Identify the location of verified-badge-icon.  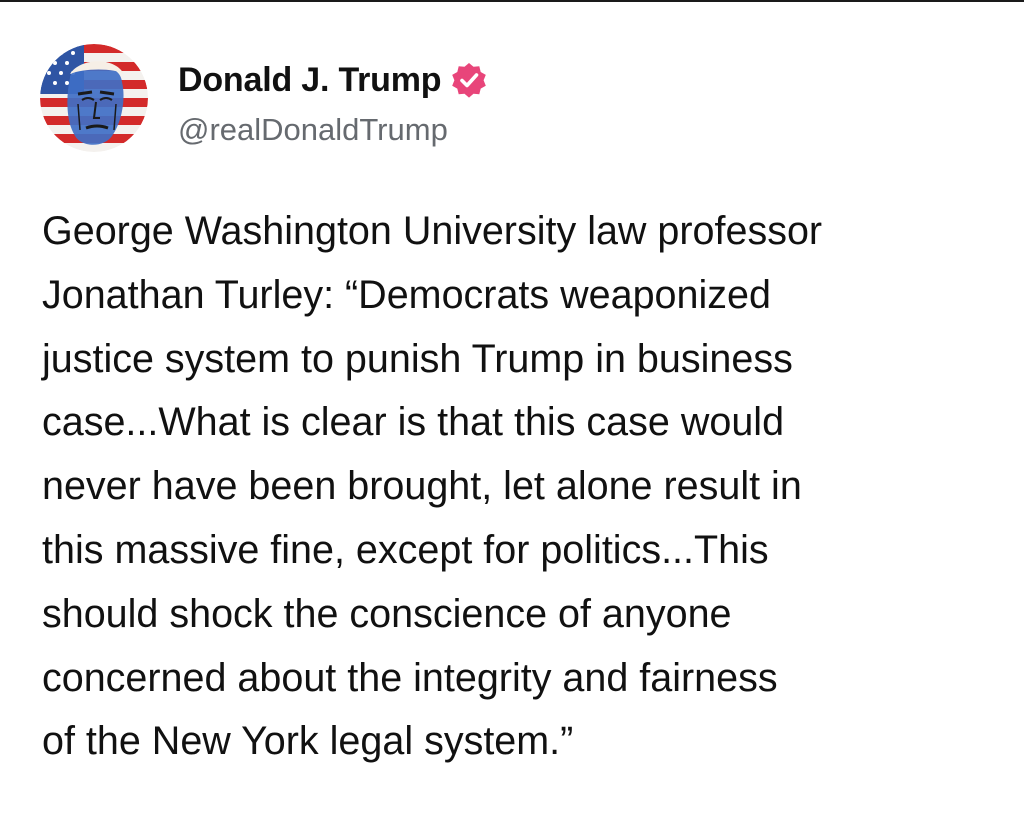
(469, 80).